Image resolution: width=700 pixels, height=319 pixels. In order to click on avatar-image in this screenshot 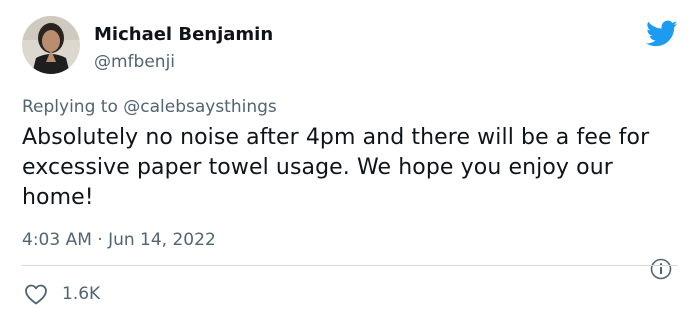, I will do `click(51, 45)`.